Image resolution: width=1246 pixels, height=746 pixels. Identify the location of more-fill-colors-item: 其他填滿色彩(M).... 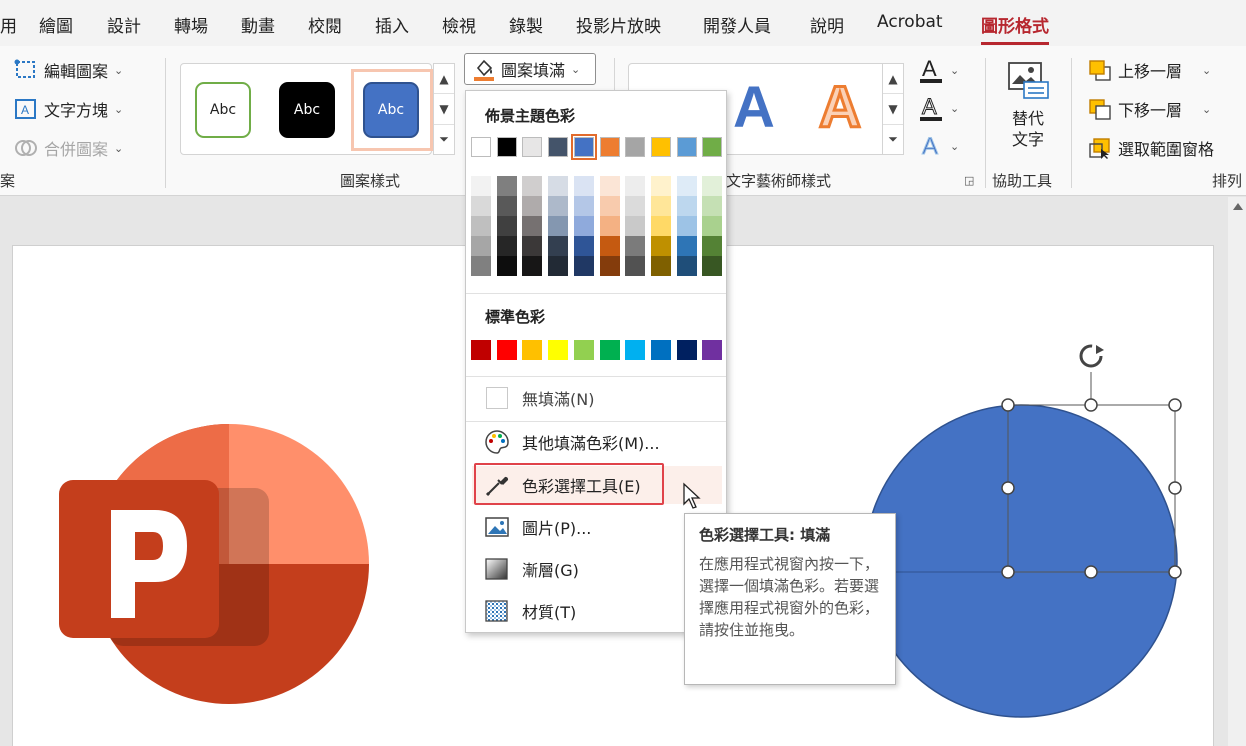
(597, 442).